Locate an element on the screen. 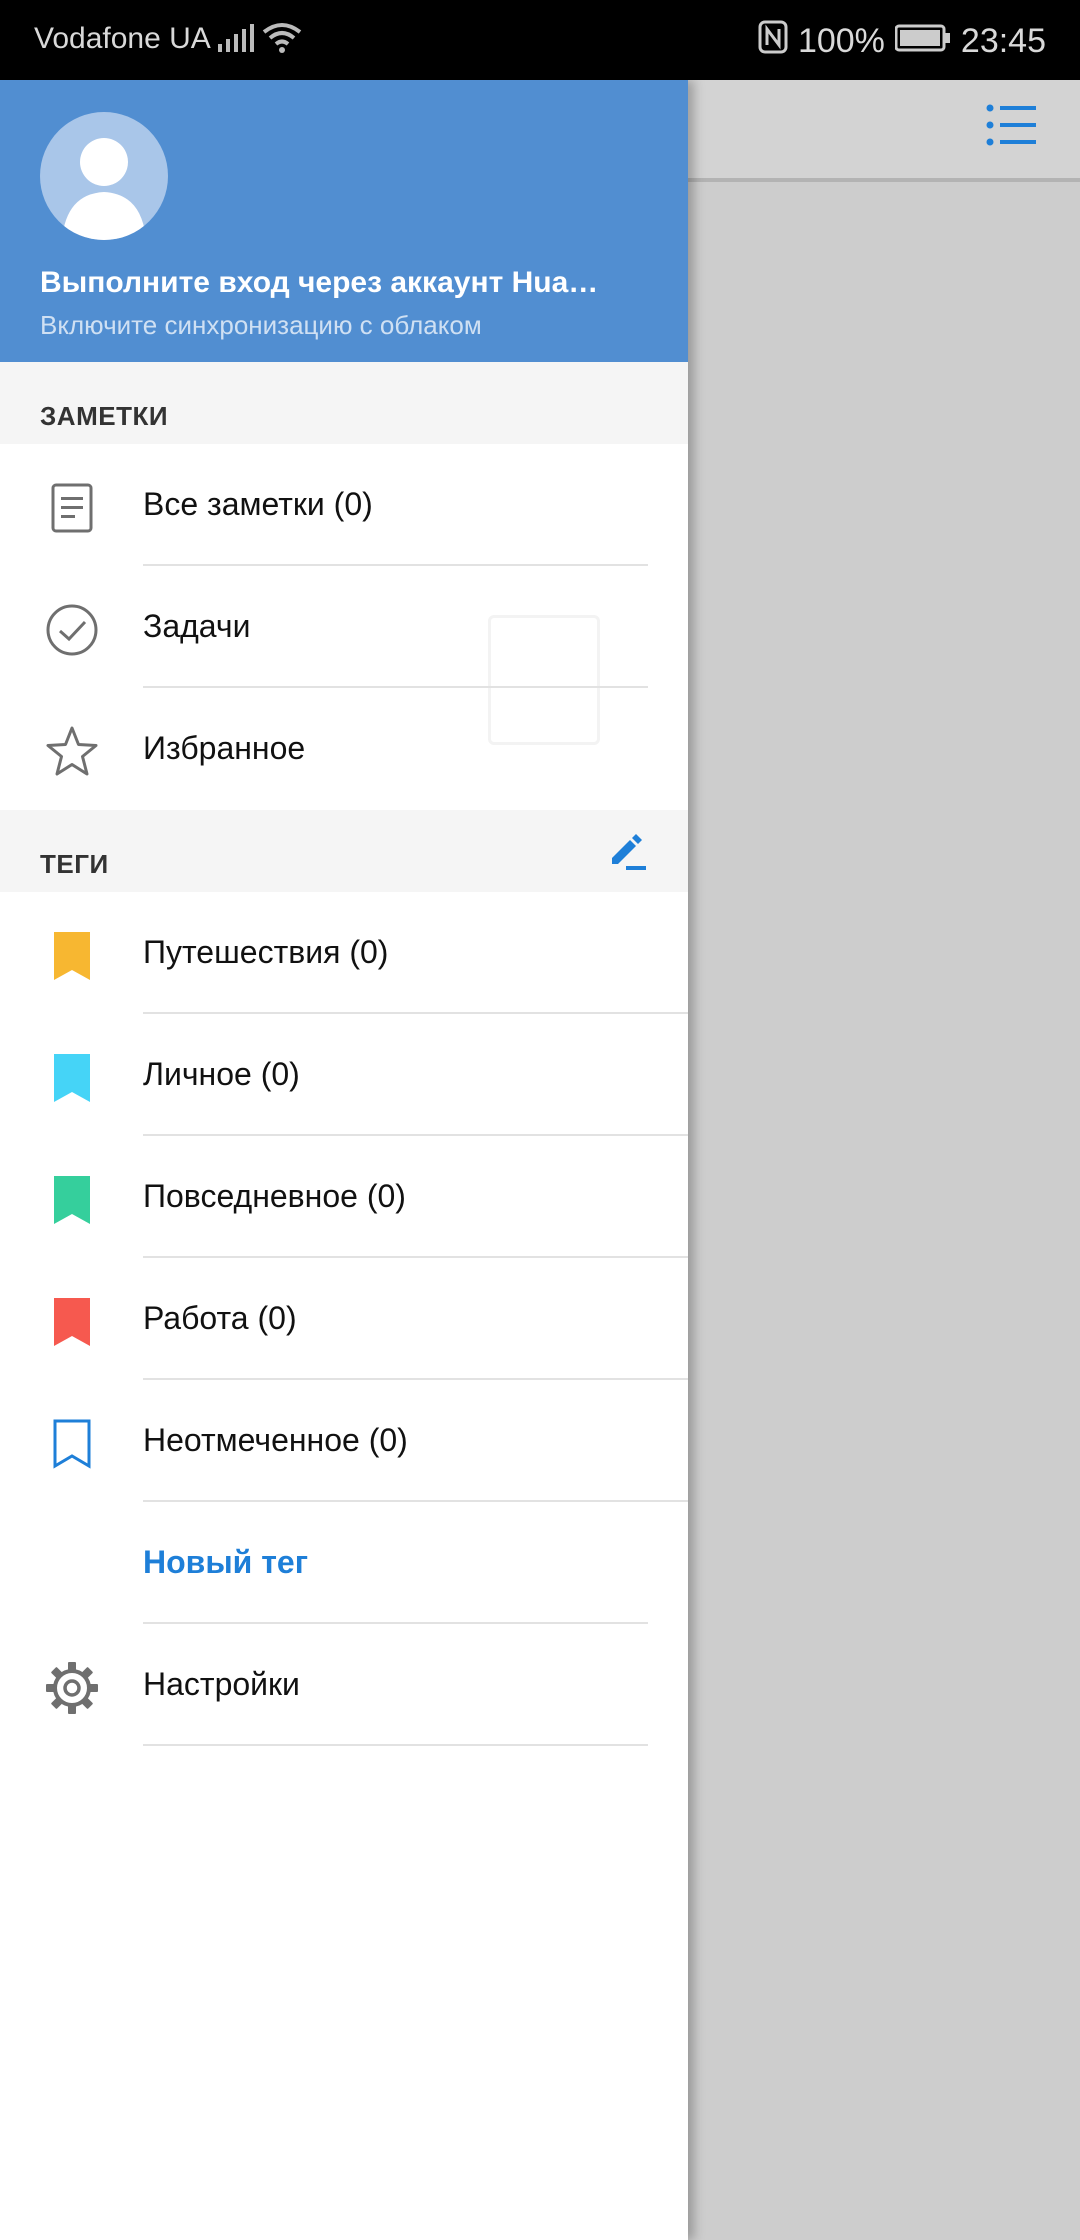 Image resolution: width=1080 pixels, height=2240 pixels. menu-item-label: Настройки is located at coordinates (221, 1684).